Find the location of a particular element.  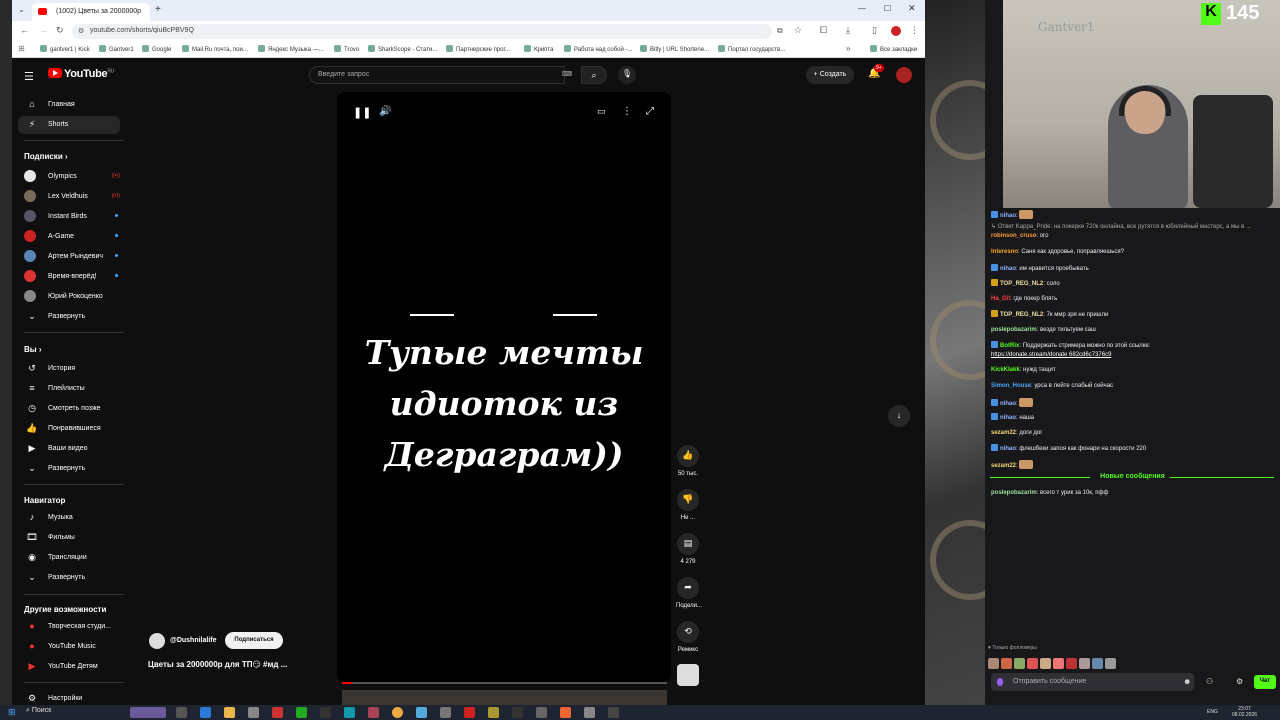

address-bar: ⚙ youtube.com/shorts/qiuBcPBV9Q is located at coordinates (422, 31).